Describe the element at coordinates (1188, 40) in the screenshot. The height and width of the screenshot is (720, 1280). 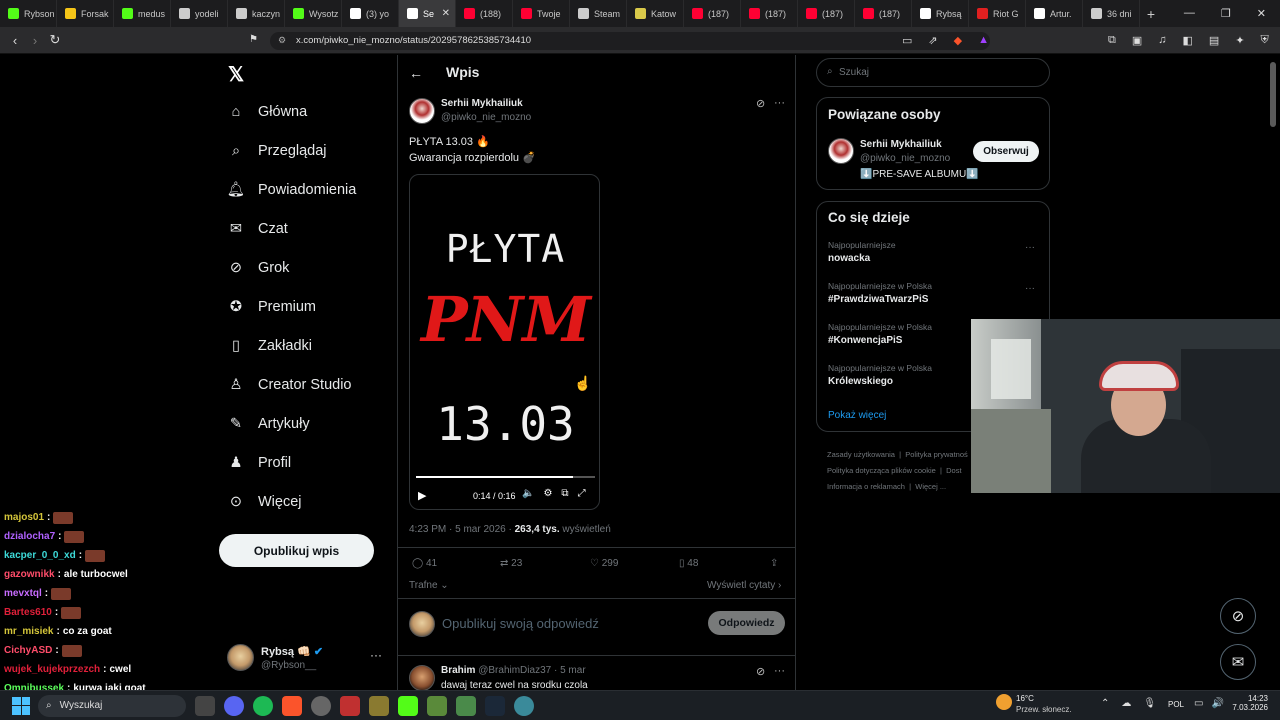
I see `sidebar-icon: ◧` at that location.